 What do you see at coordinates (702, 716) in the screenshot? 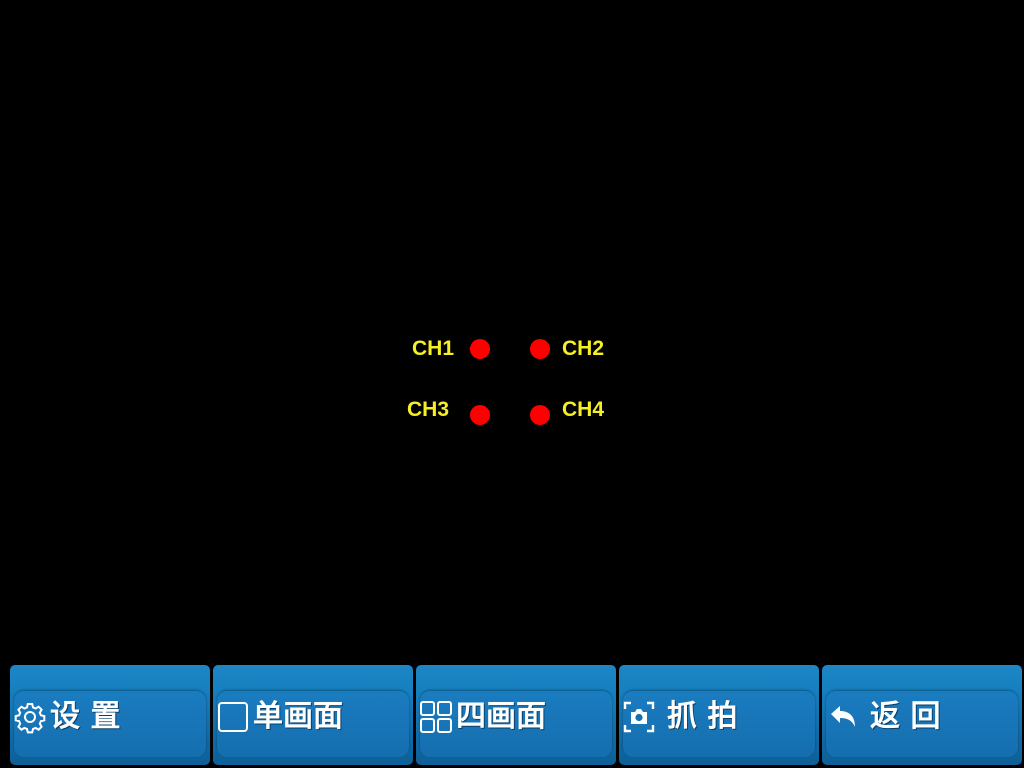
I see `snapshot-button-label: 抓 拍` at bounding box center [702, 716].